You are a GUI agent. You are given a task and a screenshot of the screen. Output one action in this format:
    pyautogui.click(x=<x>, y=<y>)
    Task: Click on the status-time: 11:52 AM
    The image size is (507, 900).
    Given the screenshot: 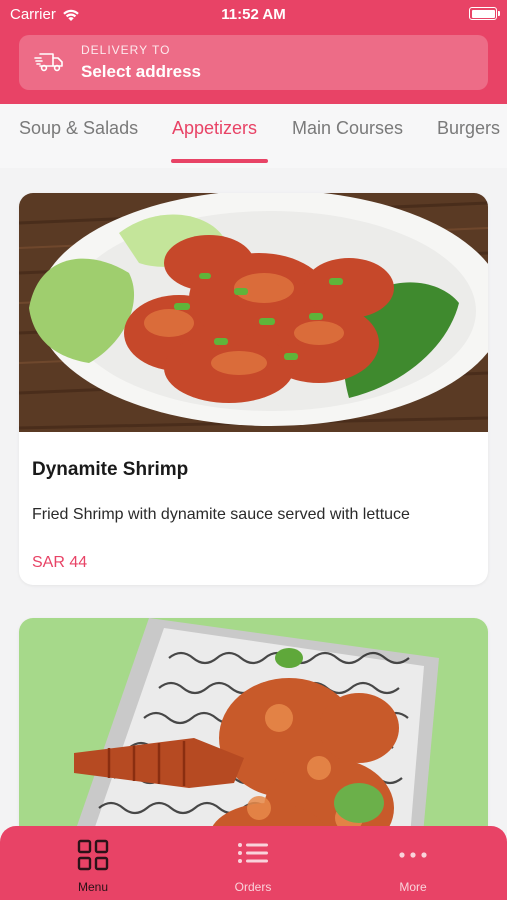 What is the action you would take?
    pyautogui.click(x=253, y=14)
    